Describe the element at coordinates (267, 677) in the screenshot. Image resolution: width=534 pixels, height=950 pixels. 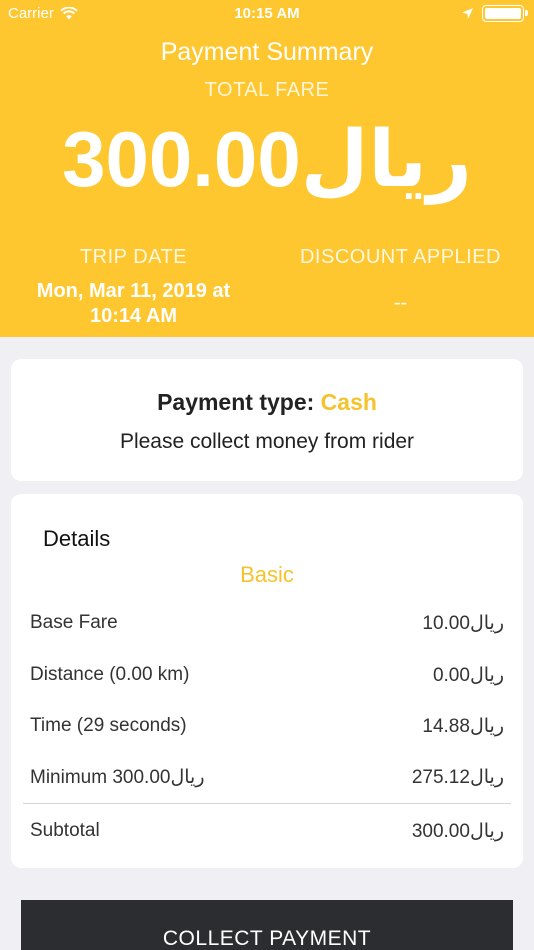
I see `fare-row: Distance (0.00 km) 0.00ريال` at that location.